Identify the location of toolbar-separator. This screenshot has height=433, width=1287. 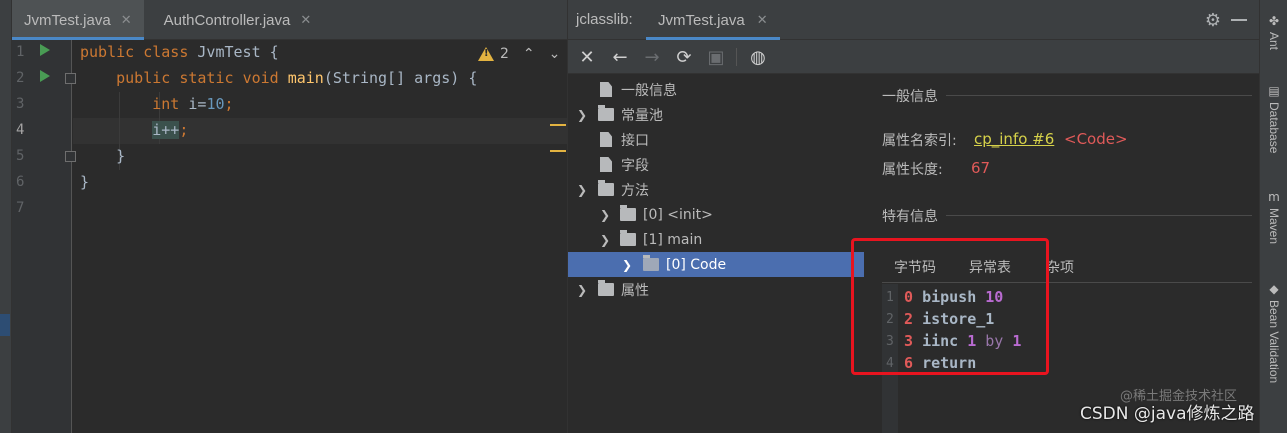
(736, 57).